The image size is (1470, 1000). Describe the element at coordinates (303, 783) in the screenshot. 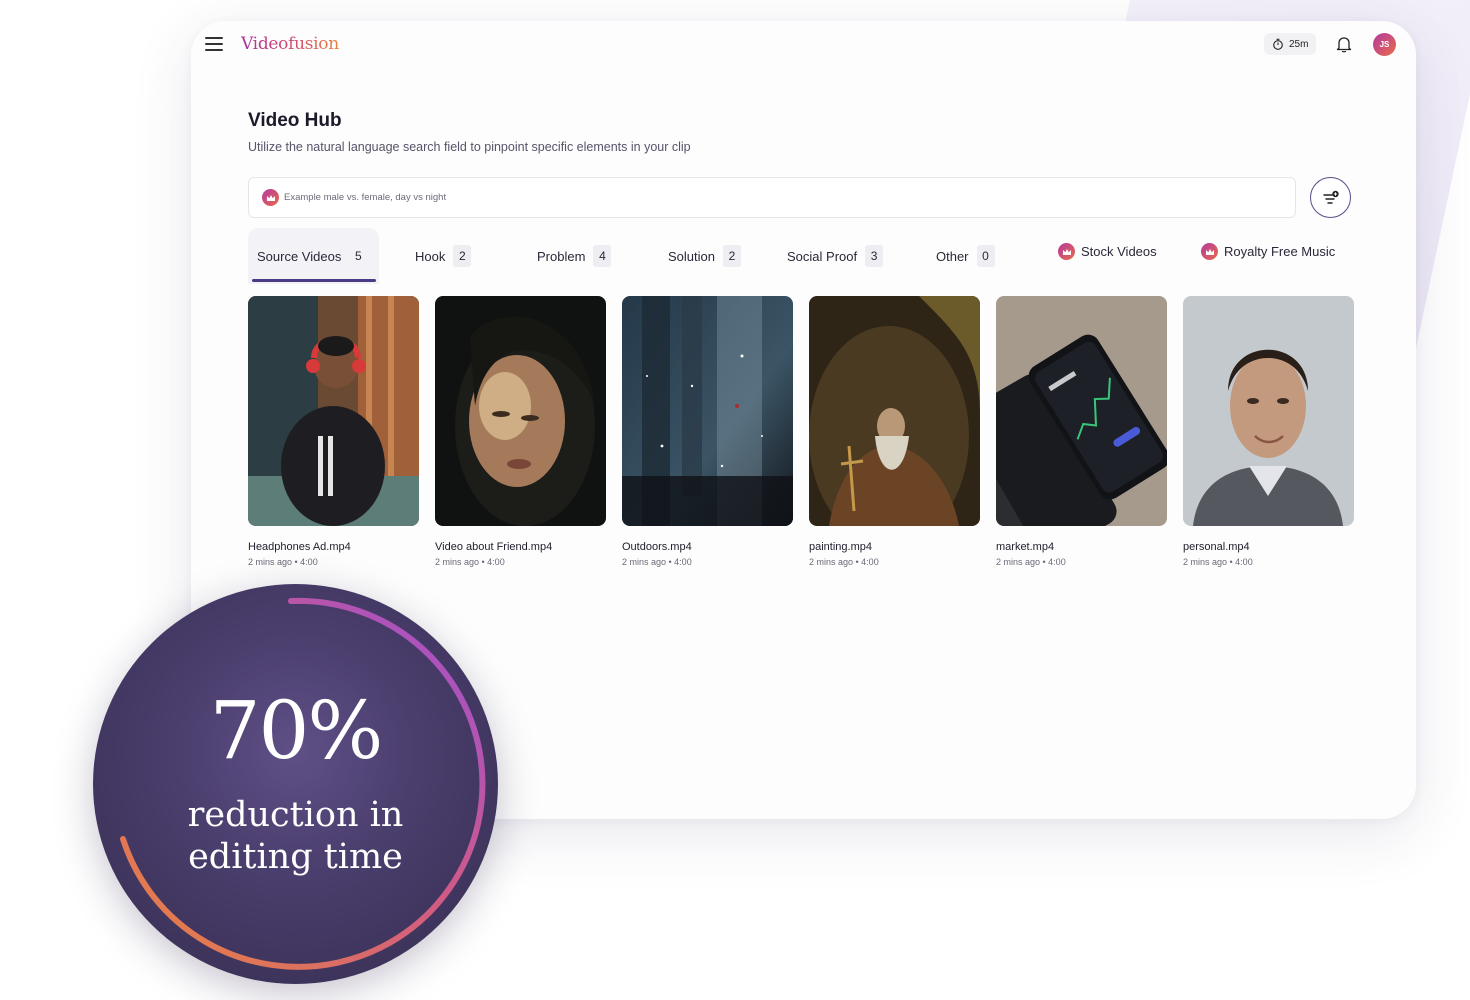

I see `progress-ring` at that location.